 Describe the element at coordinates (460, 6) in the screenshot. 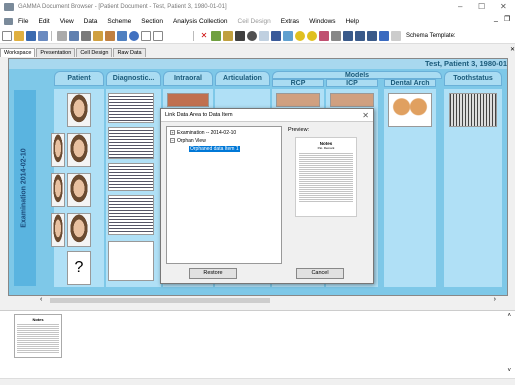

I see `minimize-icon: –` at that location.